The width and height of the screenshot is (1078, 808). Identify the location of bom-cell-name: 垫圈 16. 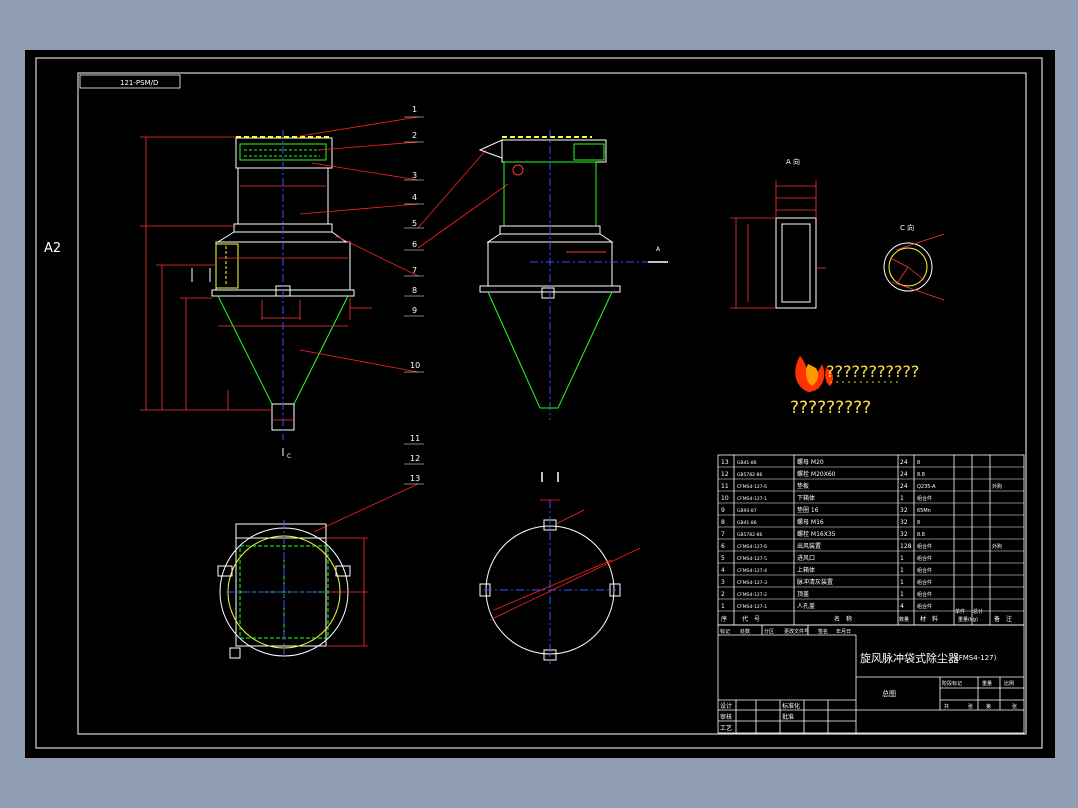
(808, 510).